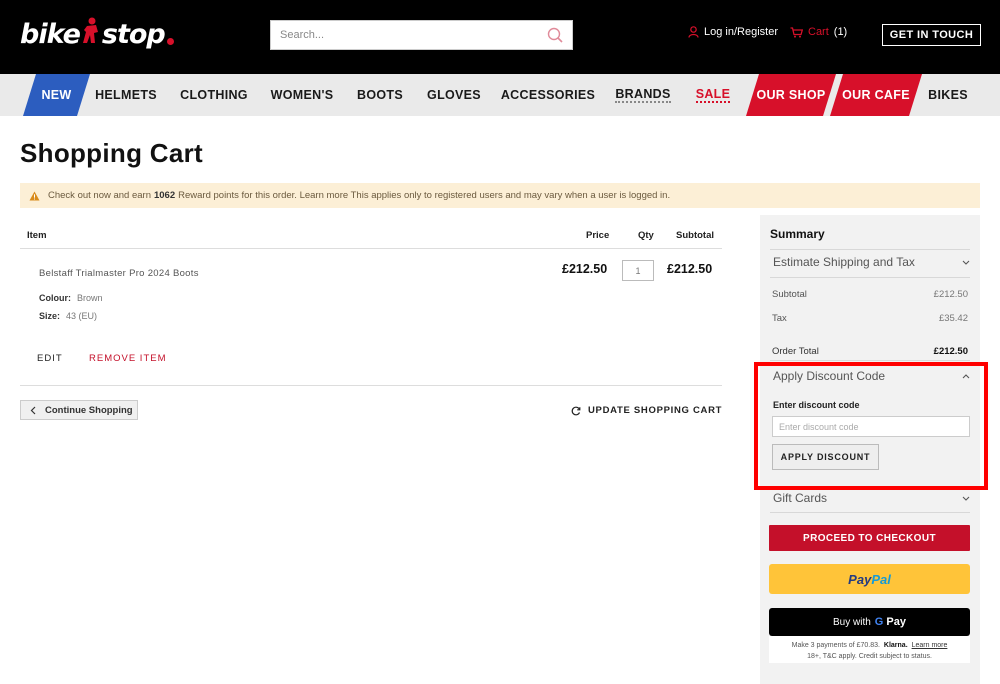 This screenshot has height=684, width=1000. I want to click on summary-title: Summary, so click(797, 234).